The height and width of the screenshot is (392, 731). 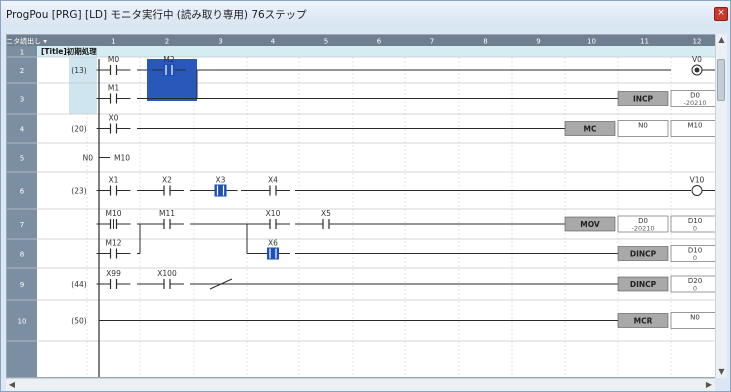 What do you see at coordinates (721, 40) in the screenshot?
I see `scroll-up-icon: ▲` at bounding box center [721, 40].